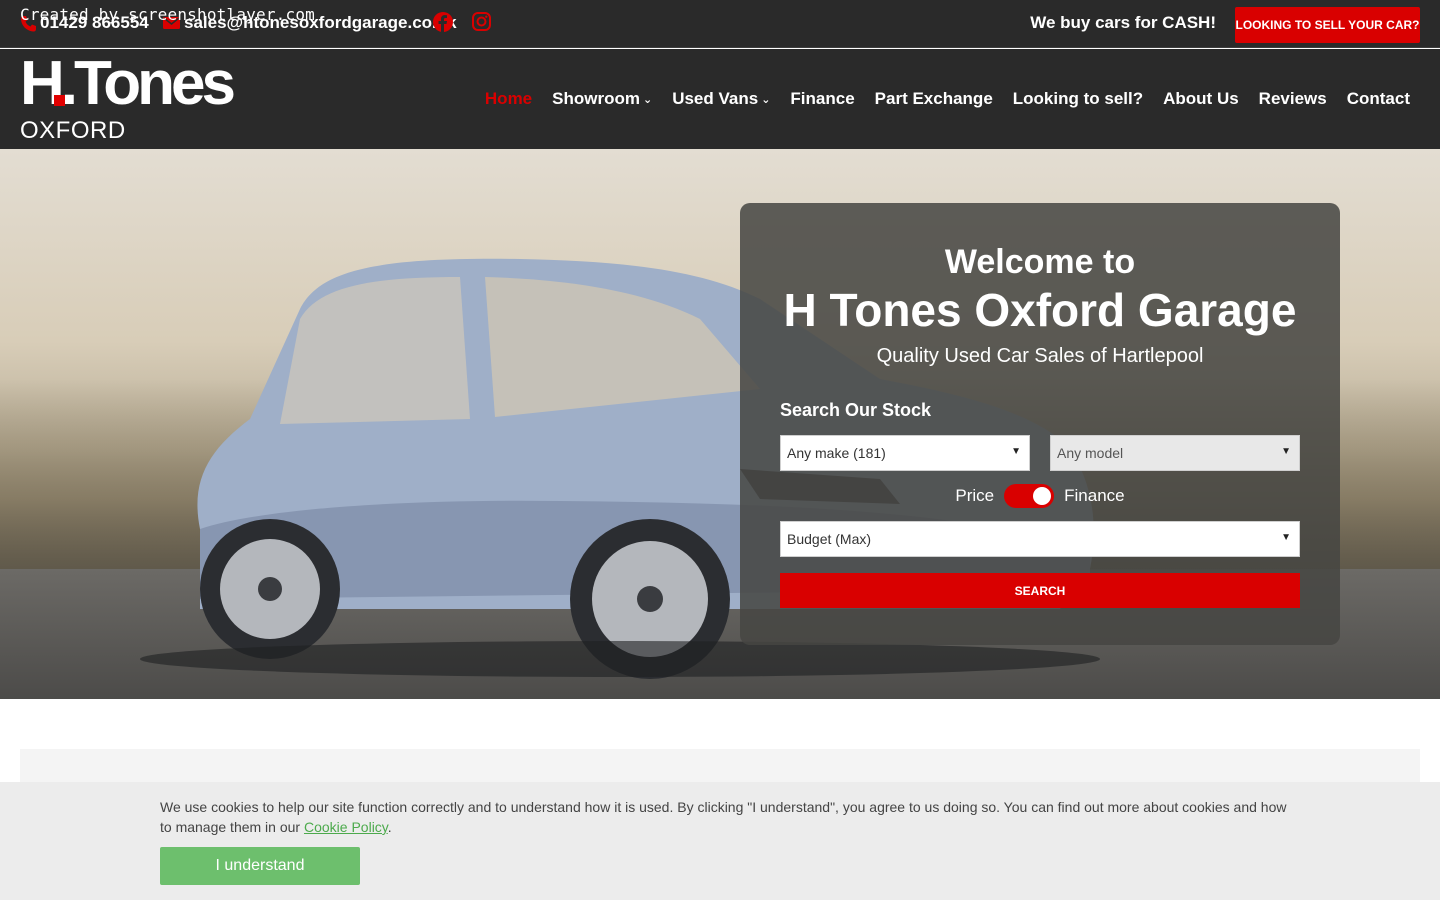 The width and height of the screenshot is (1440, 900). I want to click on nav-contact: Contact, so click(1378, 99).